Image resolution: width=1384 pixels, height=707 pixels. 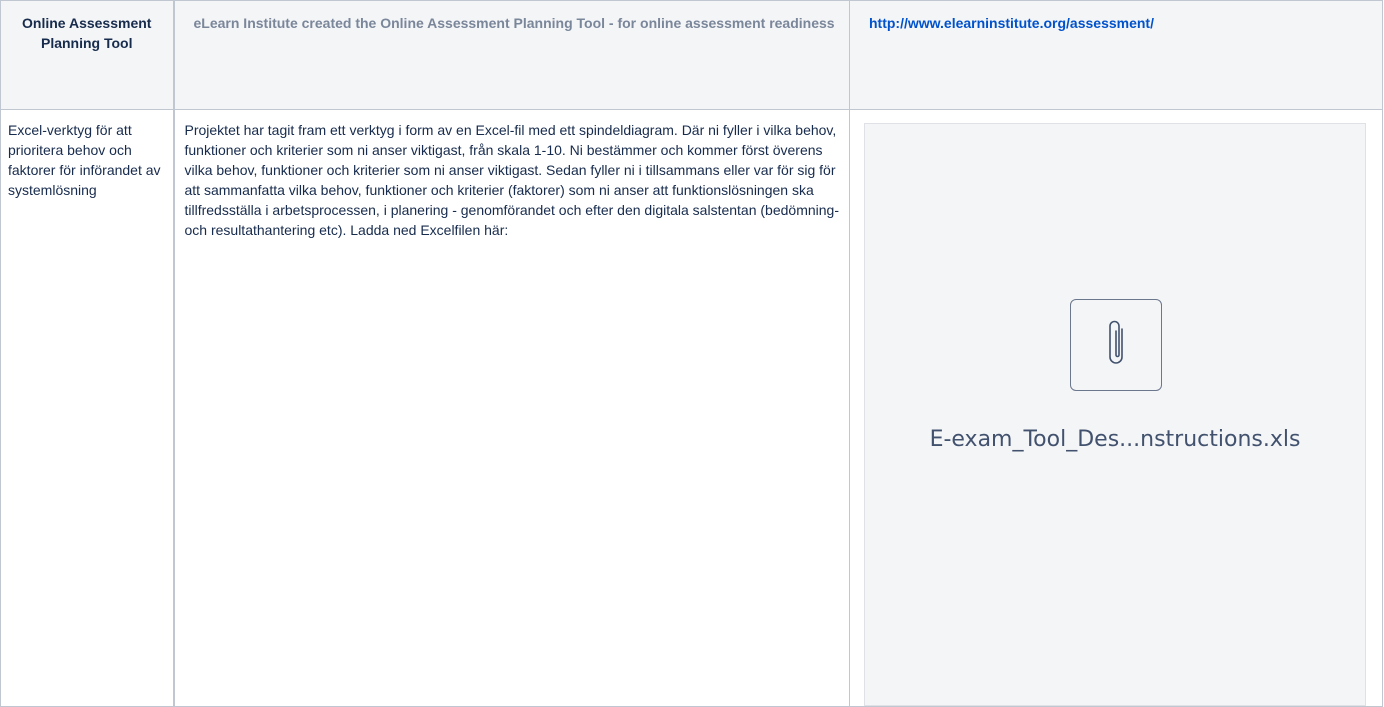 What do you see at coordinates (1116, 345) in the screenshot?
I see `paperclip-icon` at bounding box center [1116, 345].